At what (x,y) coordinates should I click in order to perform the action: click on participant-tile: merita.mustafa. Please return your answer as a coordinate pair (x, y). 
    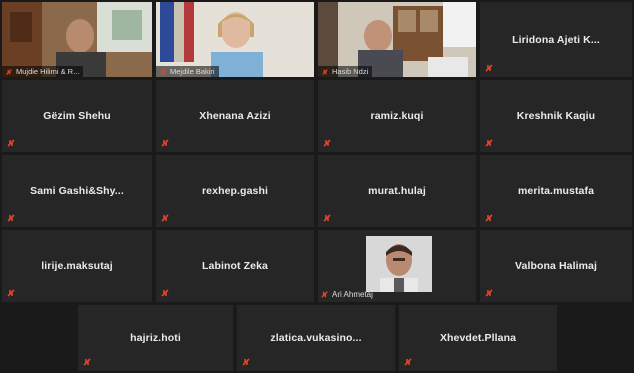
    Looking at the image, I should click on (556, 191).